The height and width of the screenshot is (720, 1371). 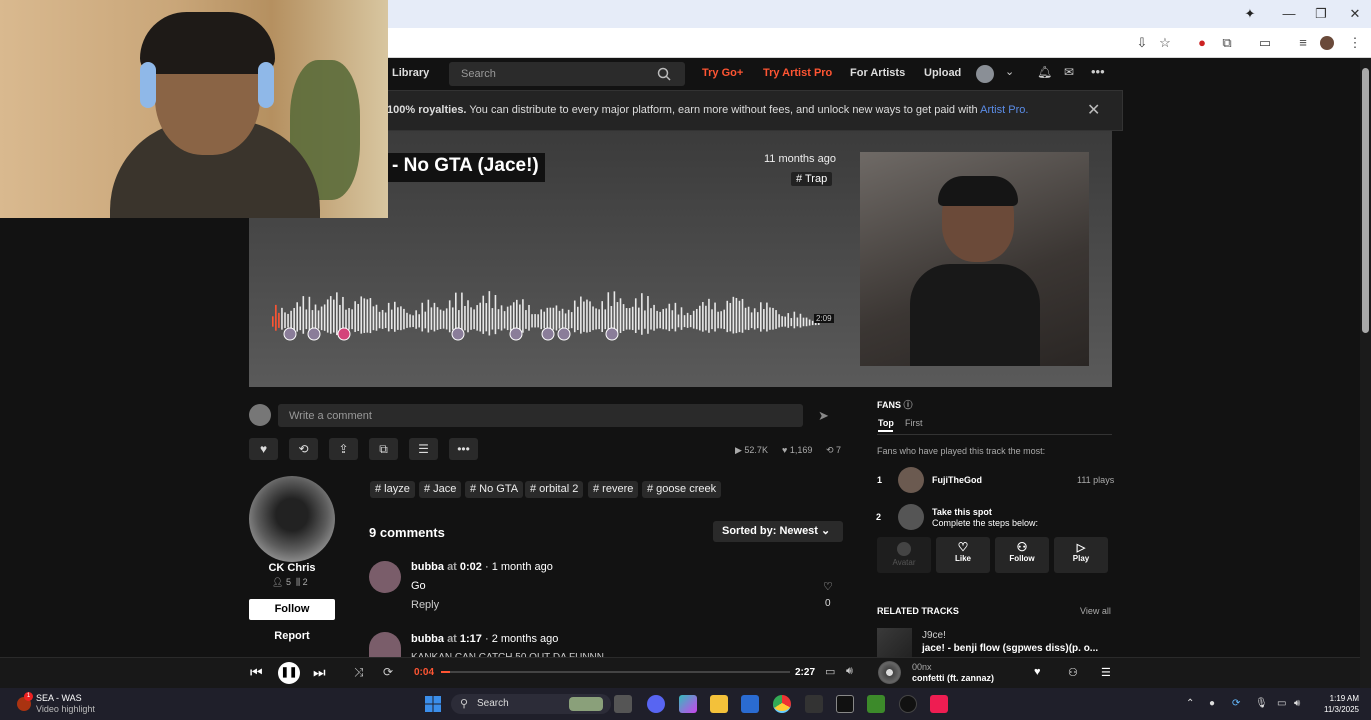 I want to click on repost-button: ⟲, so click(x=303, y=449).